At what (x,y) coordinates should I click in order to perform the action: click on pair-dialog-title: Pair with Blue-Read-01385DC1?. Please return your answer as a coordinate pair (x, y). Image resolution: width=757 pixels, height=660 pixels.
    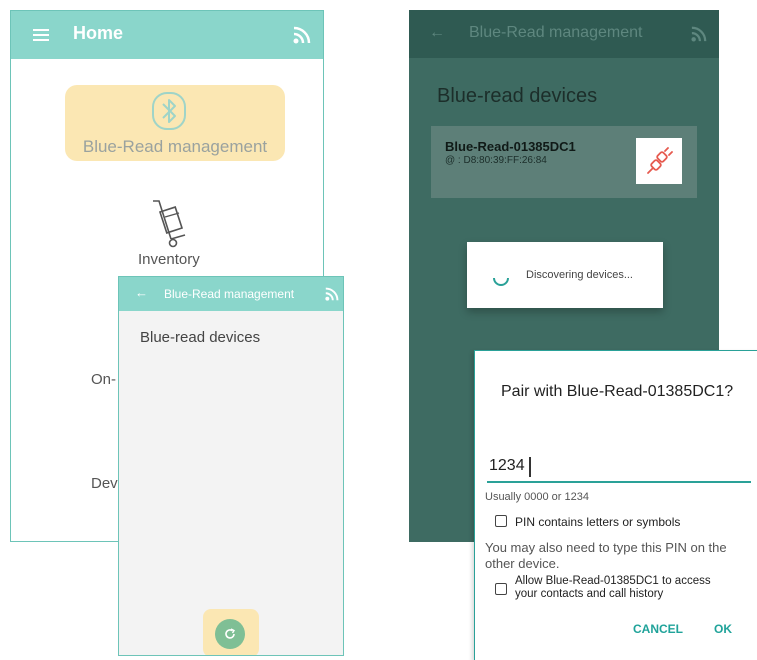
    Looking at the image, I should click on (617, 391).